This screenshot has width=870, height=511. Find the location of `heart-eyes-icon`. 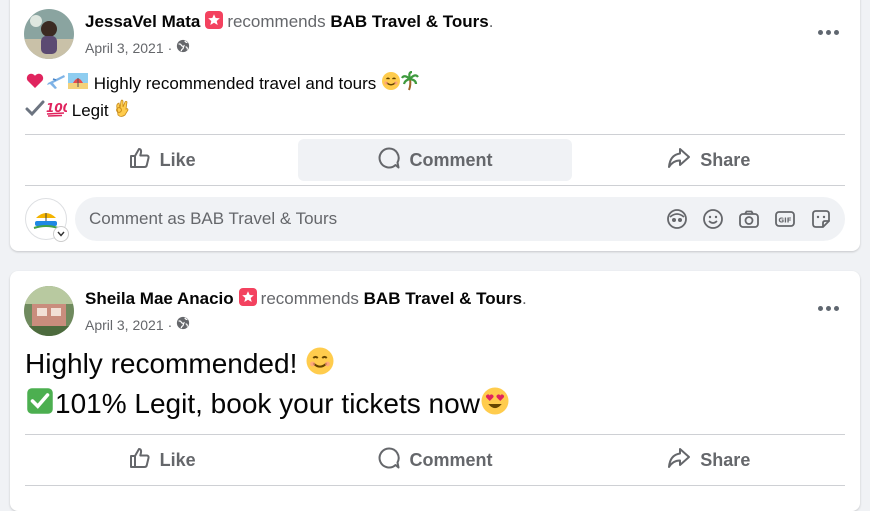

heart-eyes-icon is located at coordinates (495, 405).